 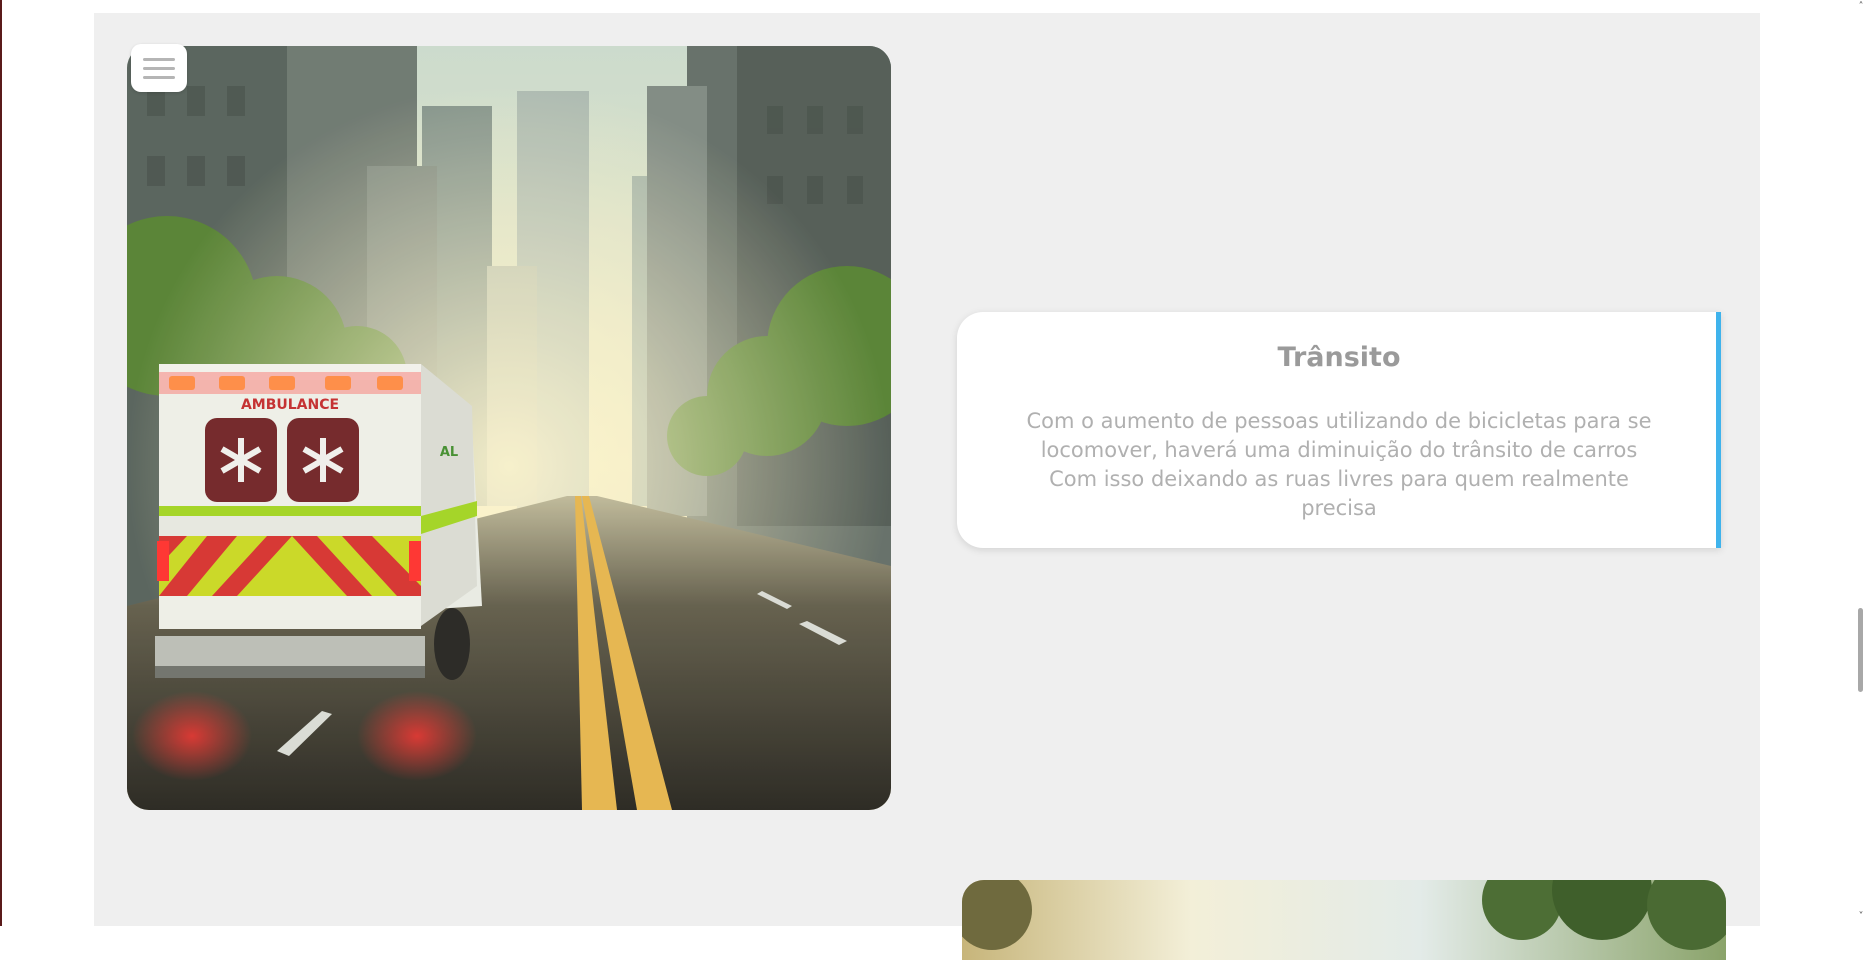 What do you see at coordinates (1861, 463) in the screenshot?
I see `vertical-scrollbar` at bounding box center [1861, 463].